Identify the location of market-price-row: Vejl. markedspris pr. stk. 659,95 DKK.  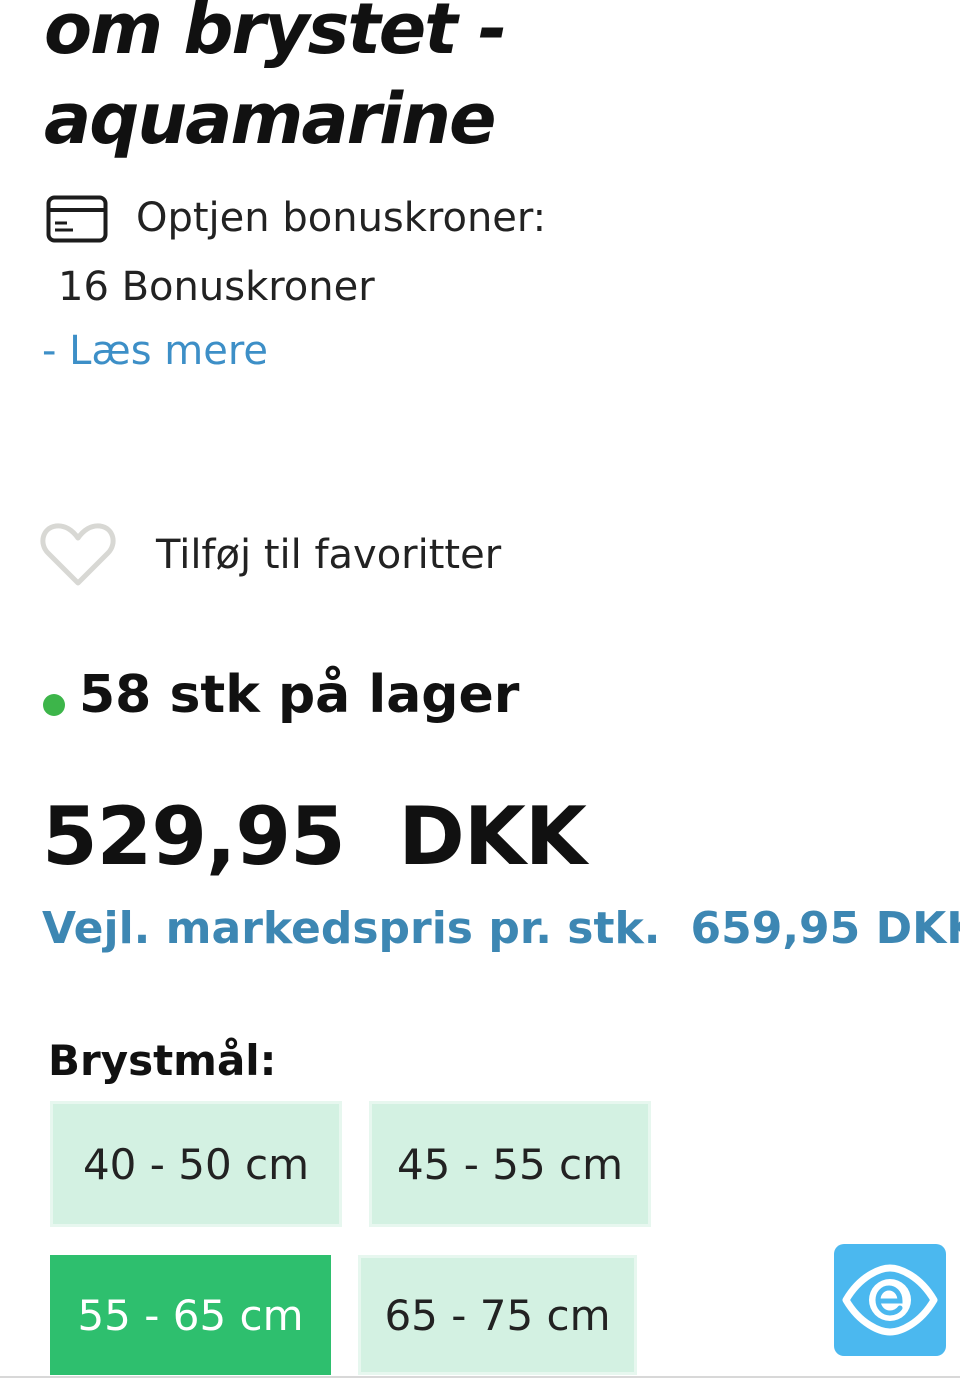
(501, 928).